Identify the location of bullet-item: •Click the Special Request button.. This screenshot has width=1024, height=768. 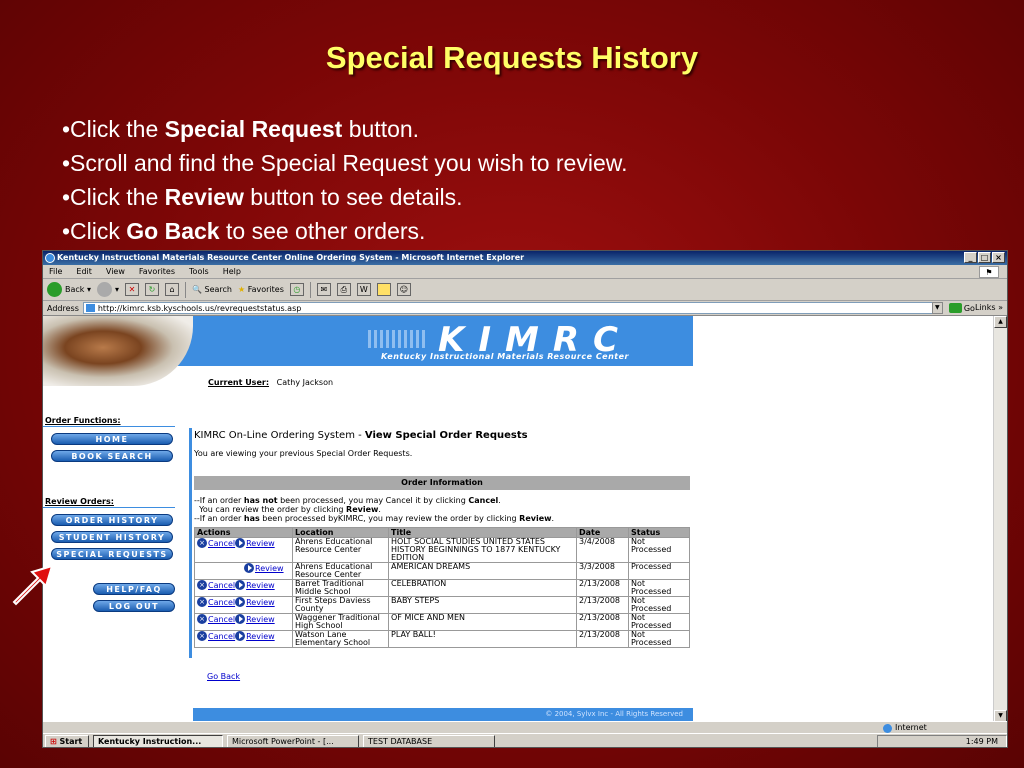
(344, 129).